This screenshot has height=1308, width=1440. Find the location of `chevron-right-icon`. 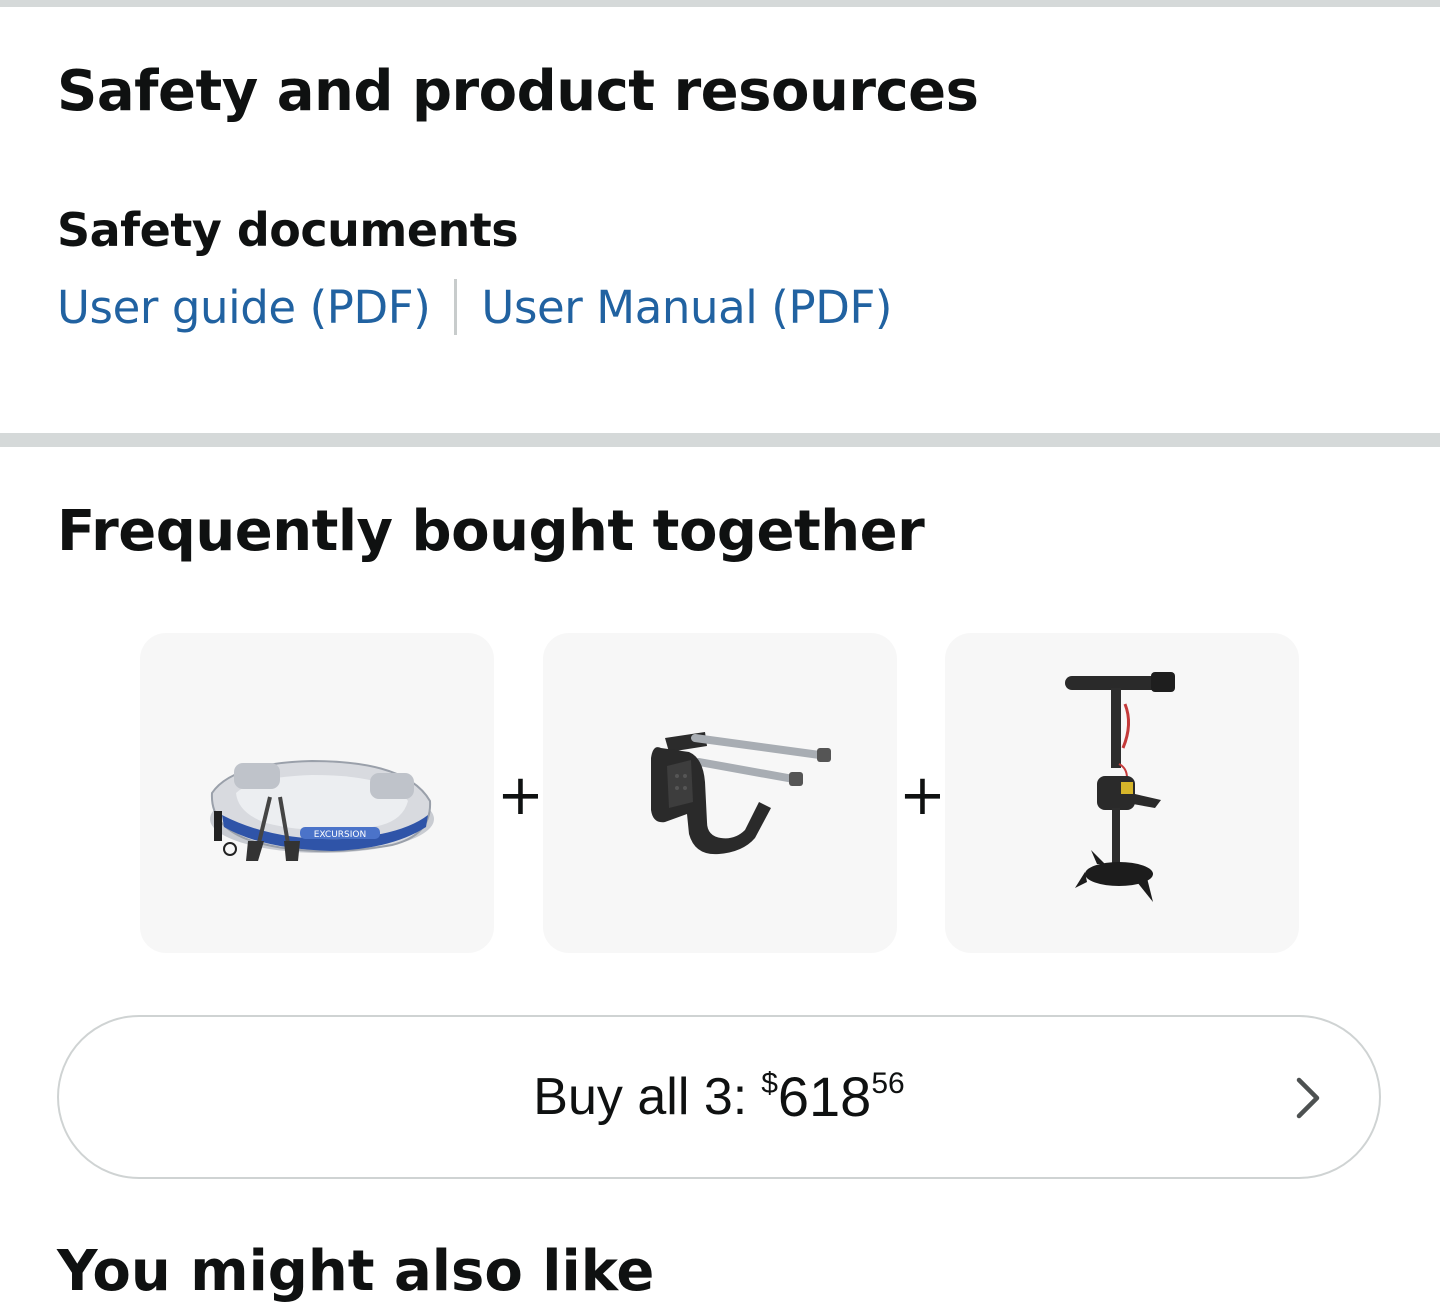

chevron-right-icon is located at coordinates (1308, 1098).